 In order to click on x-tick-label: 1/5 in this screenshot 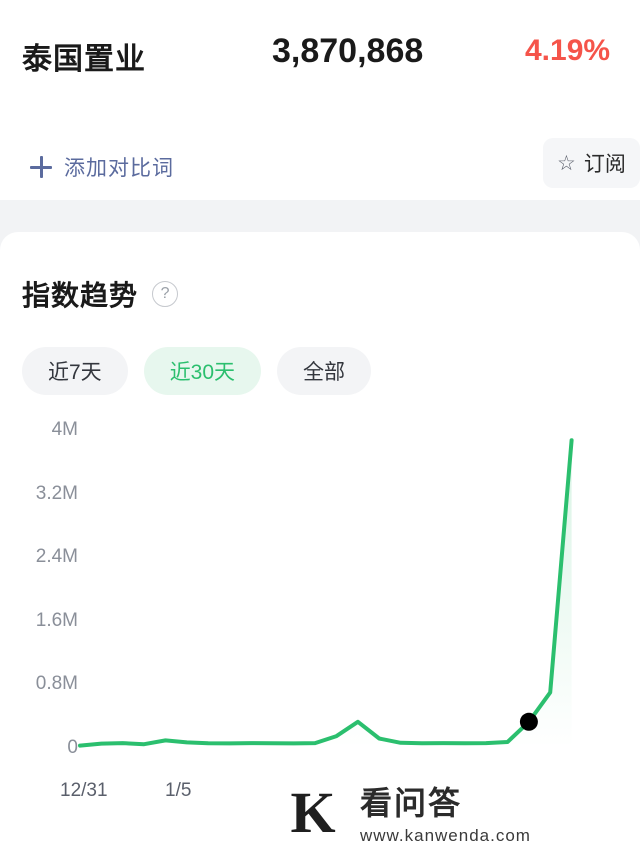, I will do `click(178, 790)`.